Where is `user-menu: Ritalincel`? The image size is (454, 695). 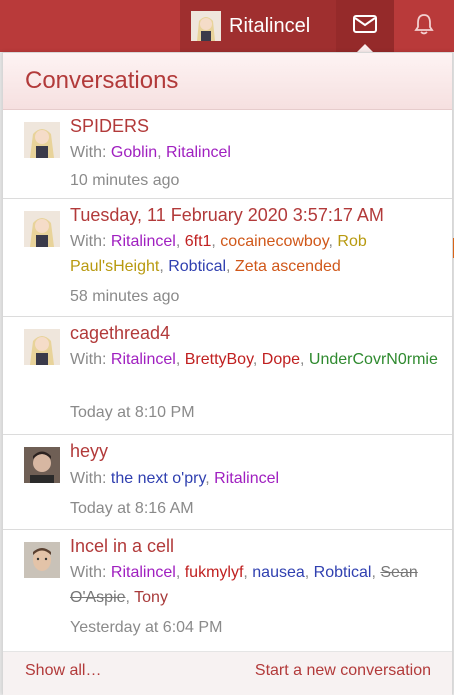
user-menu: Ritalincel is located at coordinates (258, 26).